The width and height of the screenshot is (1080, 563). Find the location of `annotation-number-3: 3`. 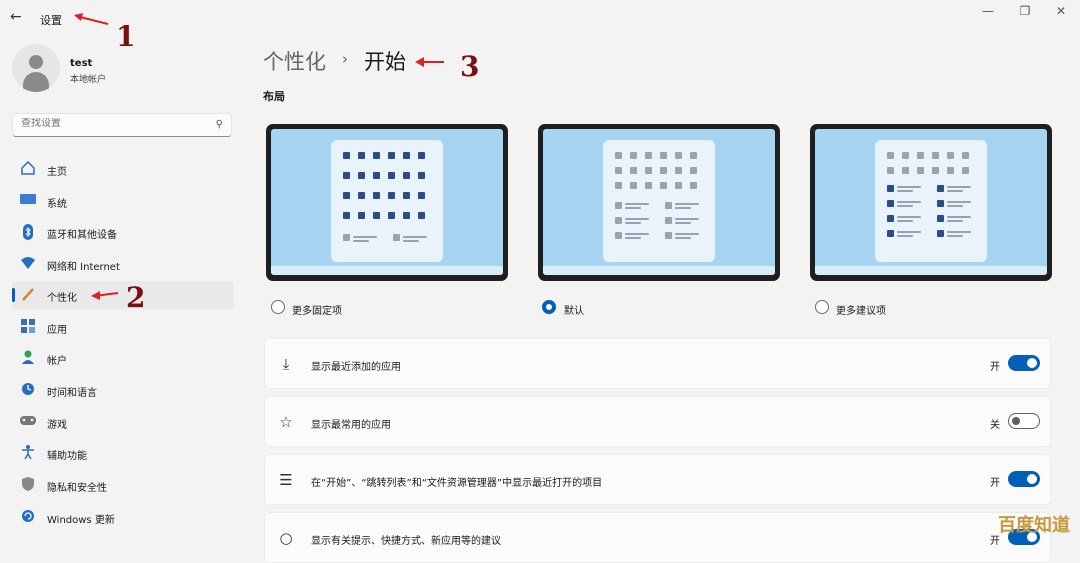

annotation-number-3: 3 is located at coordinates (470, 66).